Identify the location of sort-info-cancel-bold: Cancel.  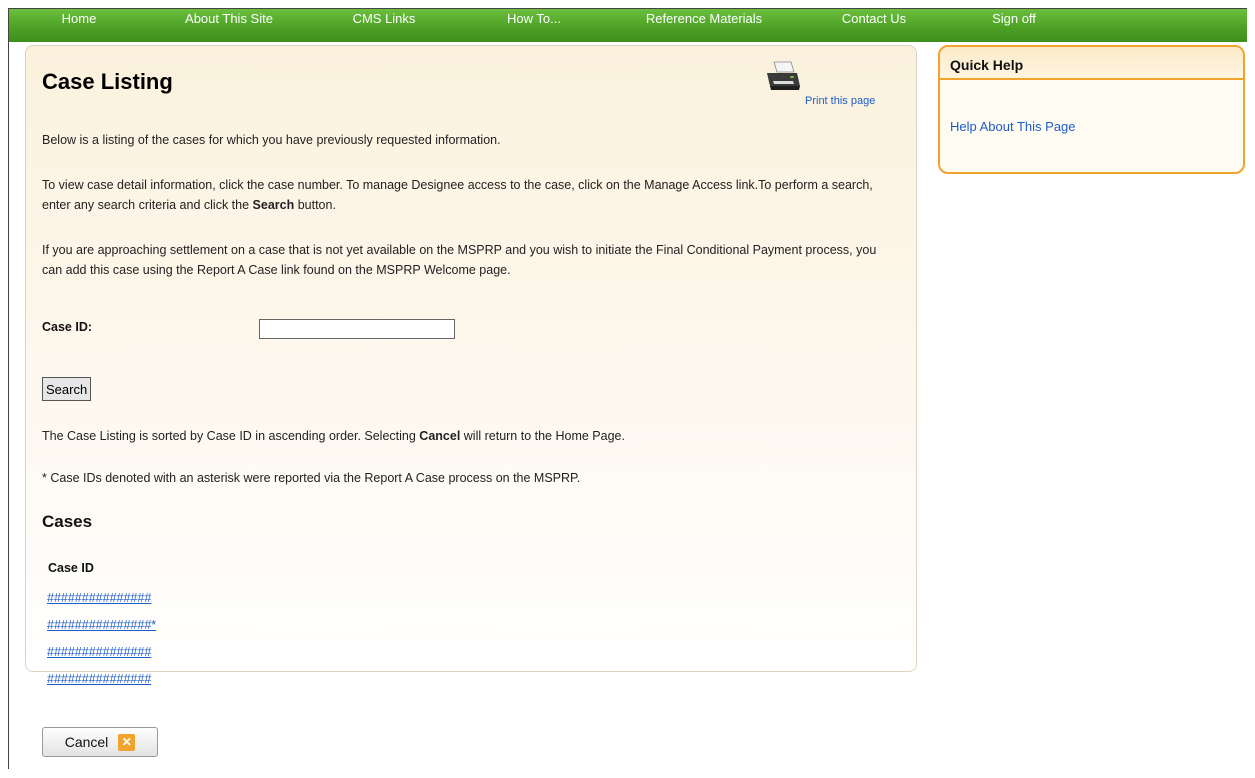
(440, 436).